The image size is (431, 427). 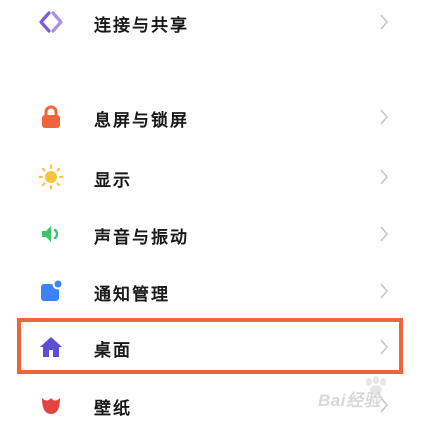 What do you see at coordinates (215, 234) in the screenshot?
I see `settings-item-sound-vibration: 声音与振动` at bounding box center [215, 234].